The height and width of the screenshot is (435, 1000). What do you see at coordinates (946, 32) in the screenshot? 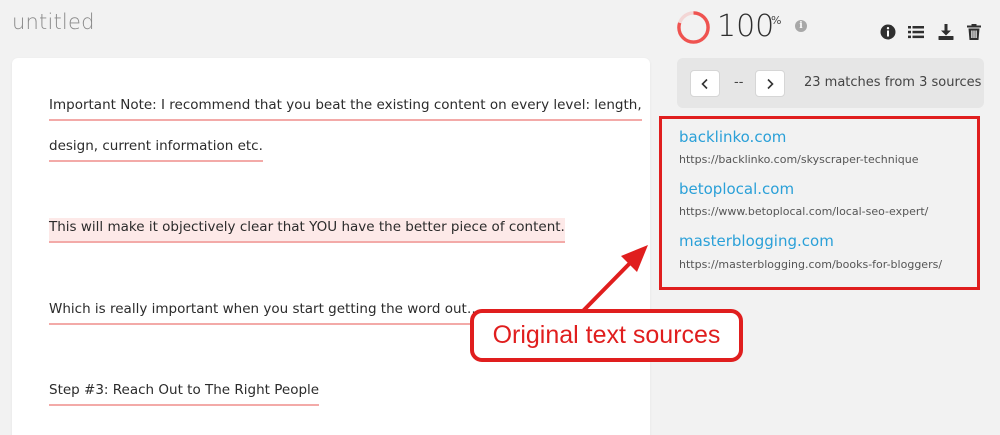
I see `download-icon` at bounding box center [946, 32].